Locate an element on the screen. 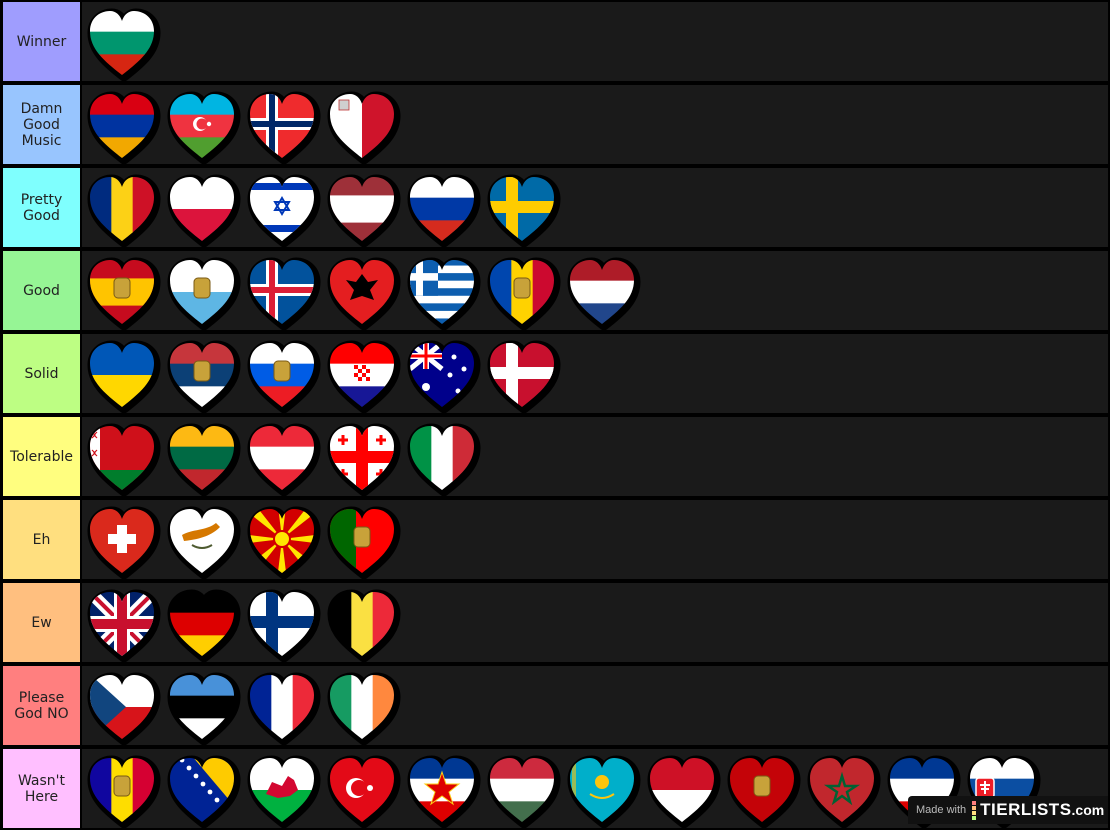 This screenshot has width=1110, height=830. flag-heart-yugoslavia is located at coordinates (442, 790).